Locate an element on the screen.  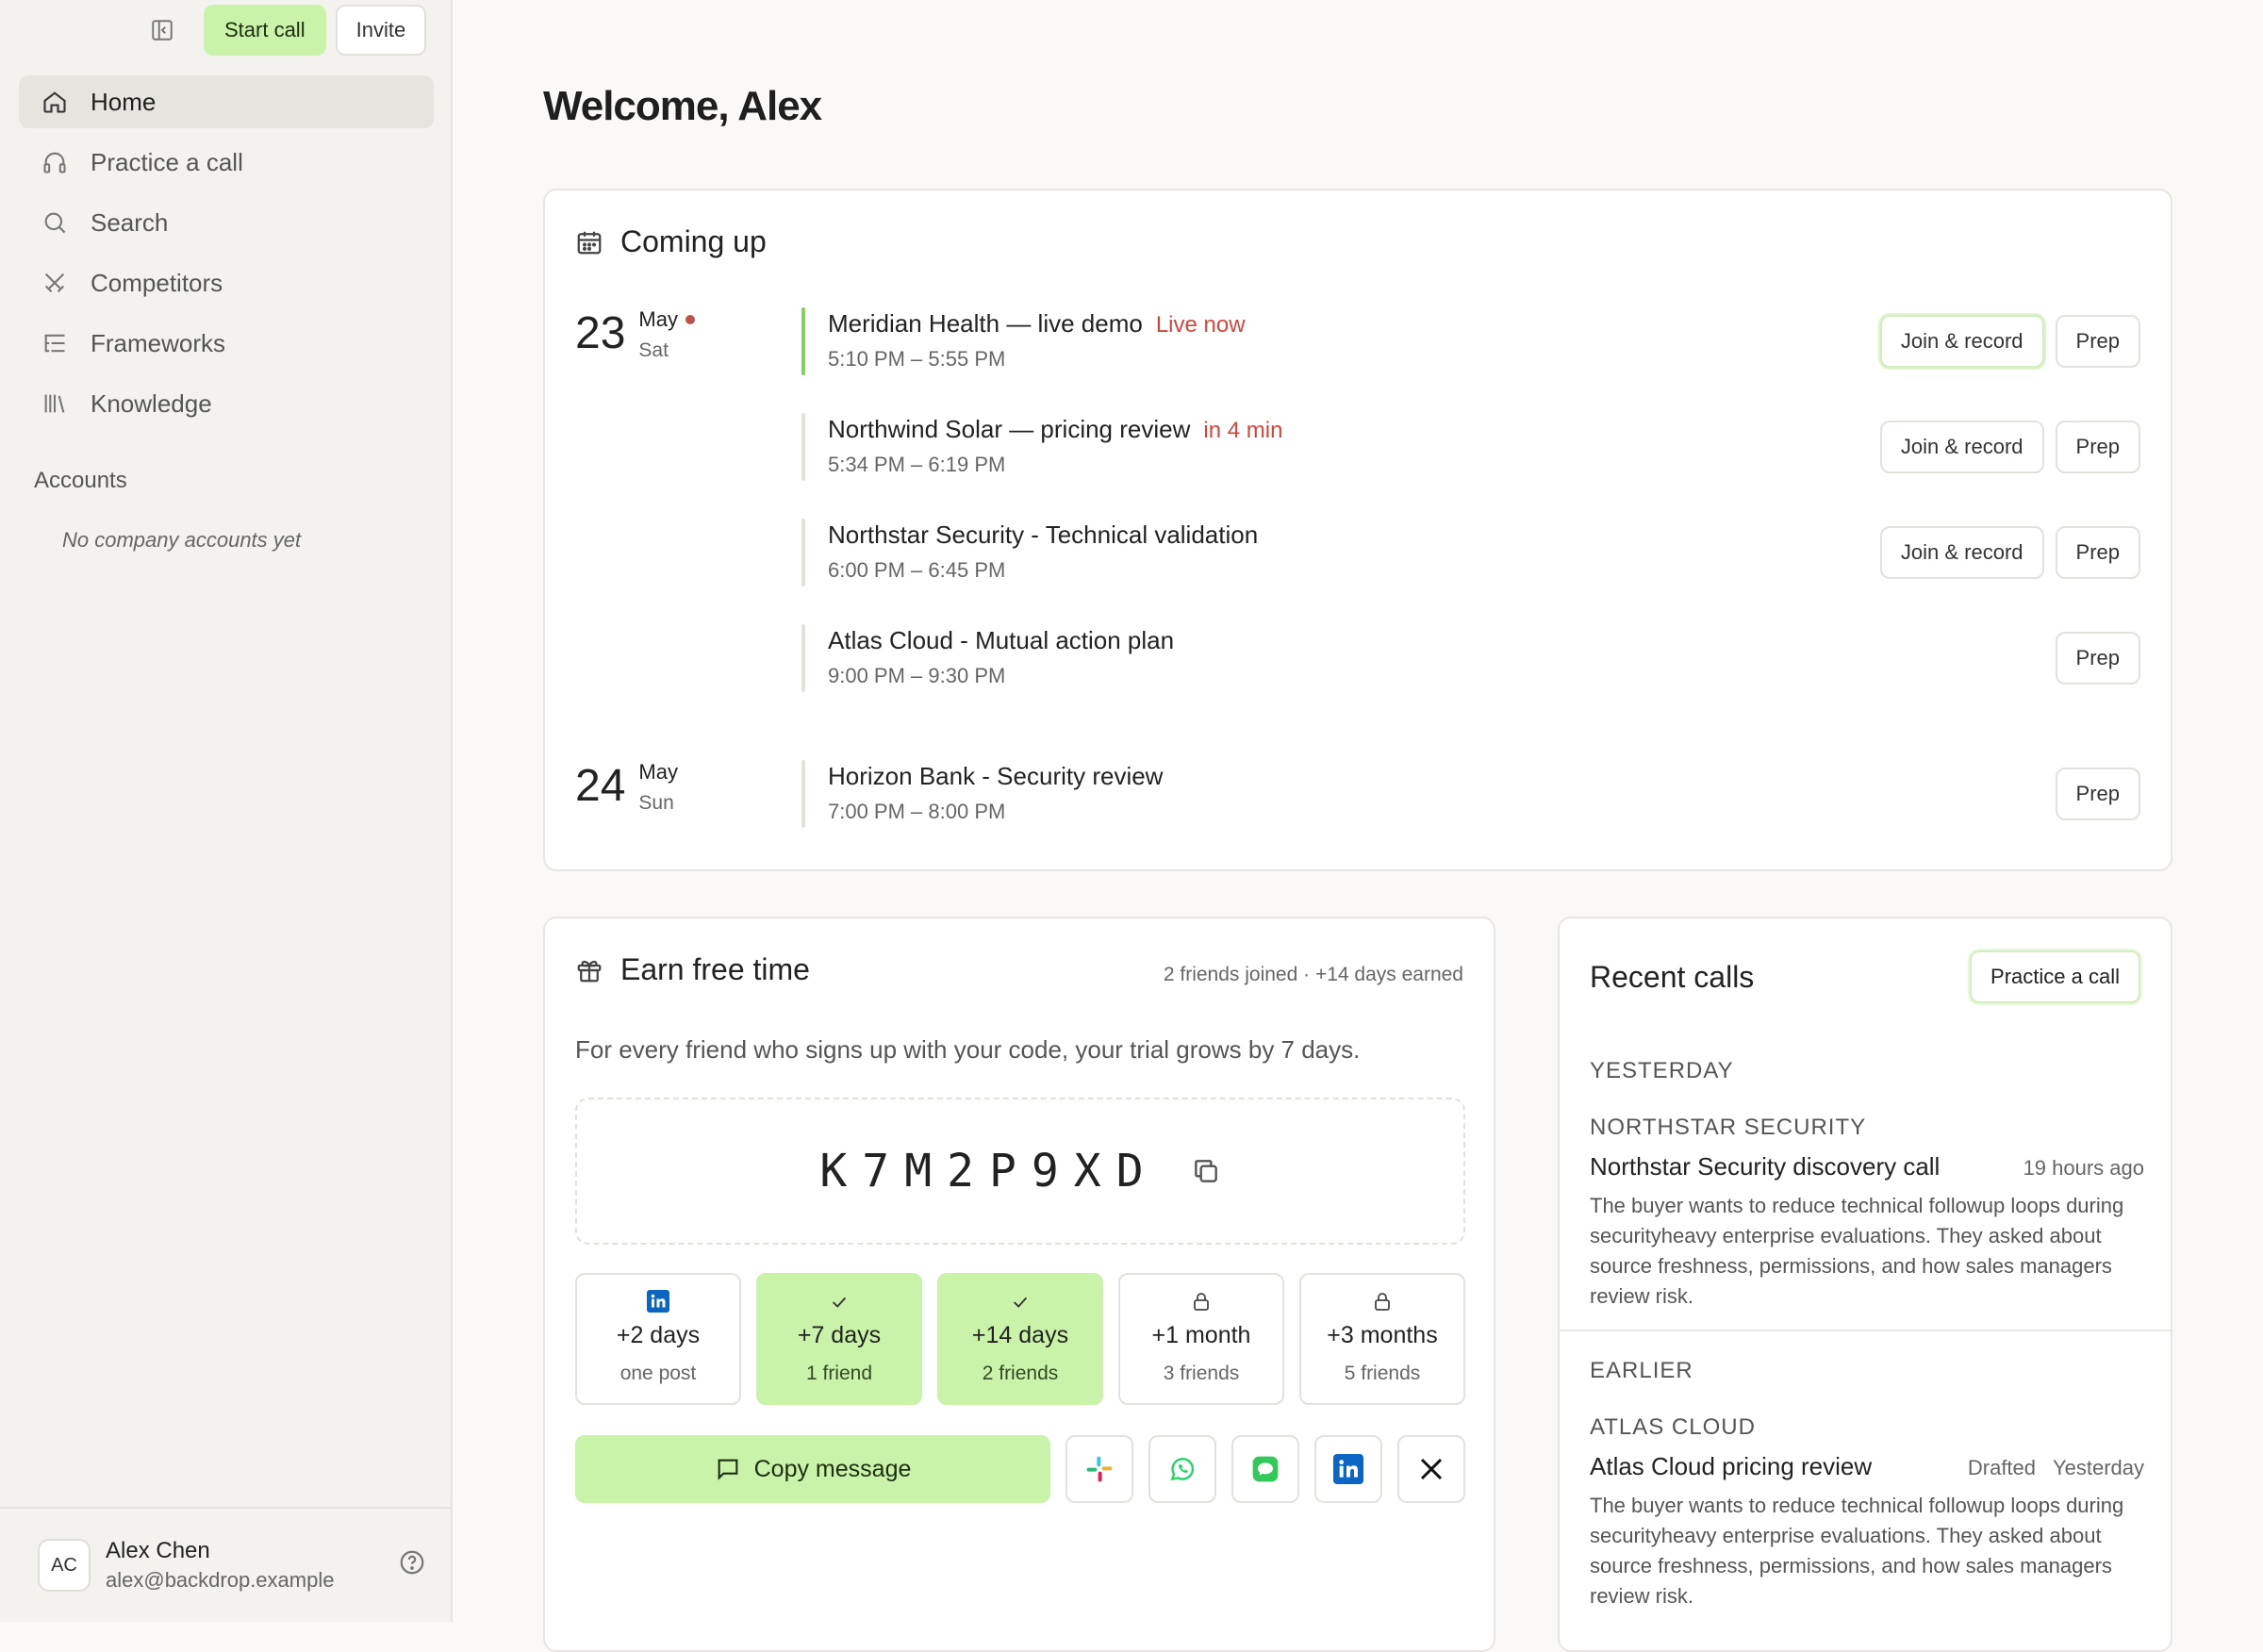
copy-icon is located at coordinates (1206, 1171).